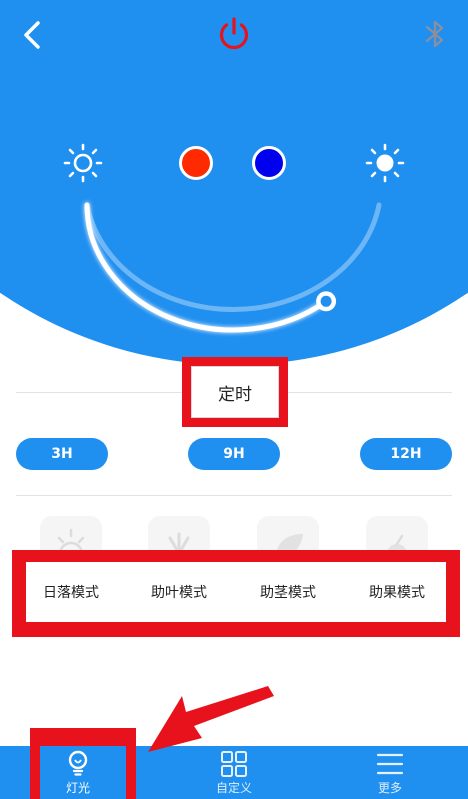  What do you see at coordinates (179, 592) in the screenshot?
I see `mode-label-leaf: 助叶模式` at bounding box center [179, 592].